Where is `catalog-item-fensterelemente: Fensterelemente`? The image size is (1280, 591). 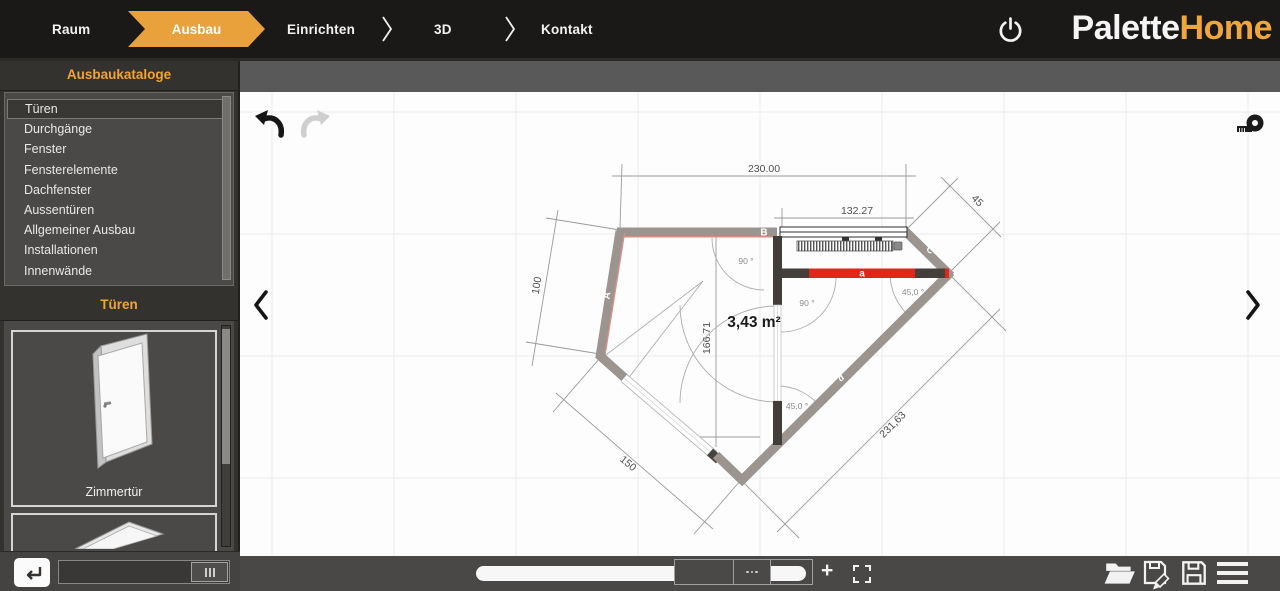
catalog-item-fensterelemente: Fensterelemente is located at coordinates (115, 170).